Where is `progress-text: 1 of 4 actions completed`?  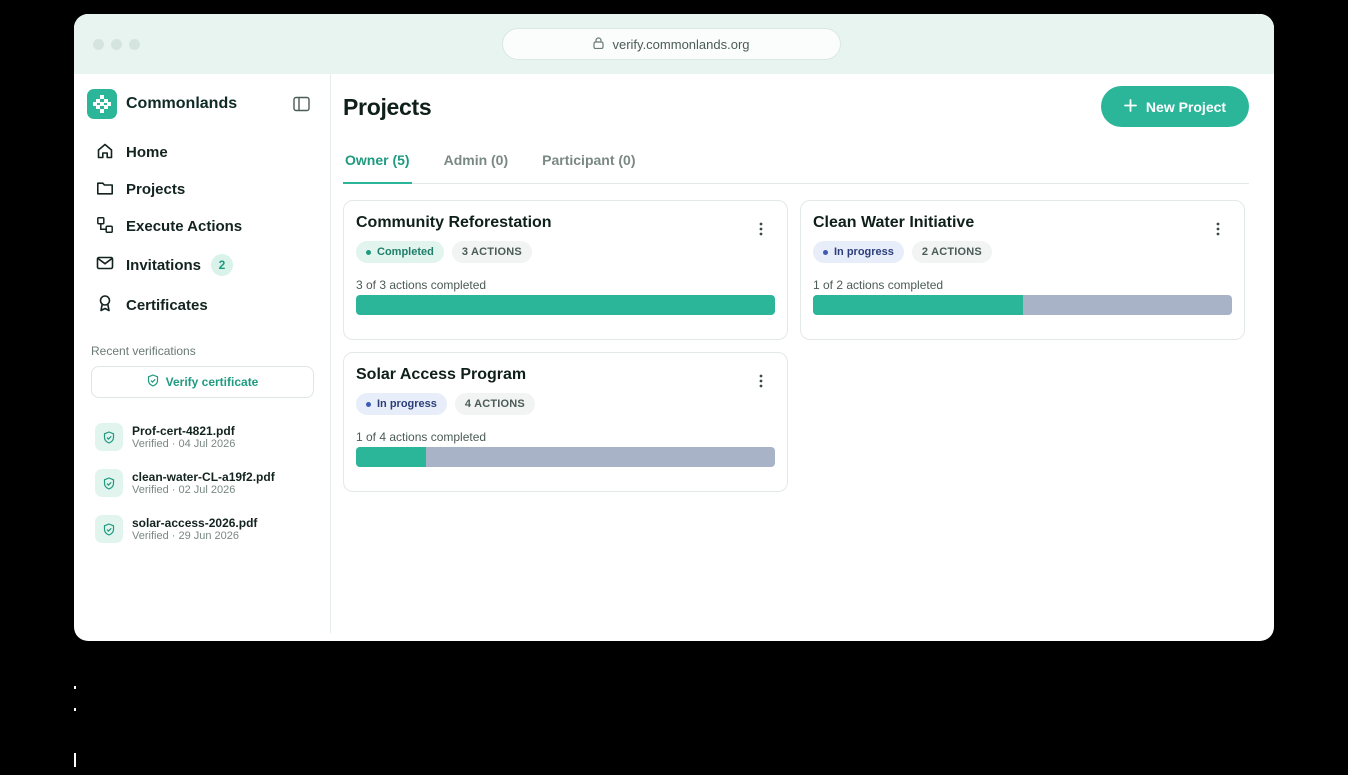
progress-text: 1 of 4 actions completed is located at coordinates (421, 437).